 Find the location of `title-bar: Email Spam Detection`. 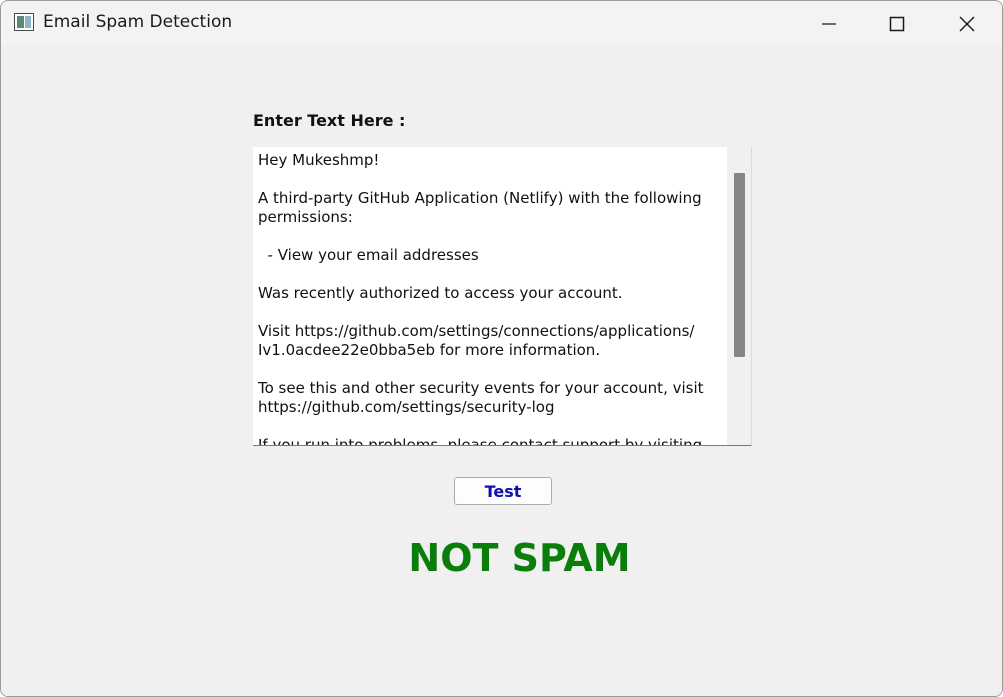

title-bar: Email Spam Detection is located at coordinates (501, 23).